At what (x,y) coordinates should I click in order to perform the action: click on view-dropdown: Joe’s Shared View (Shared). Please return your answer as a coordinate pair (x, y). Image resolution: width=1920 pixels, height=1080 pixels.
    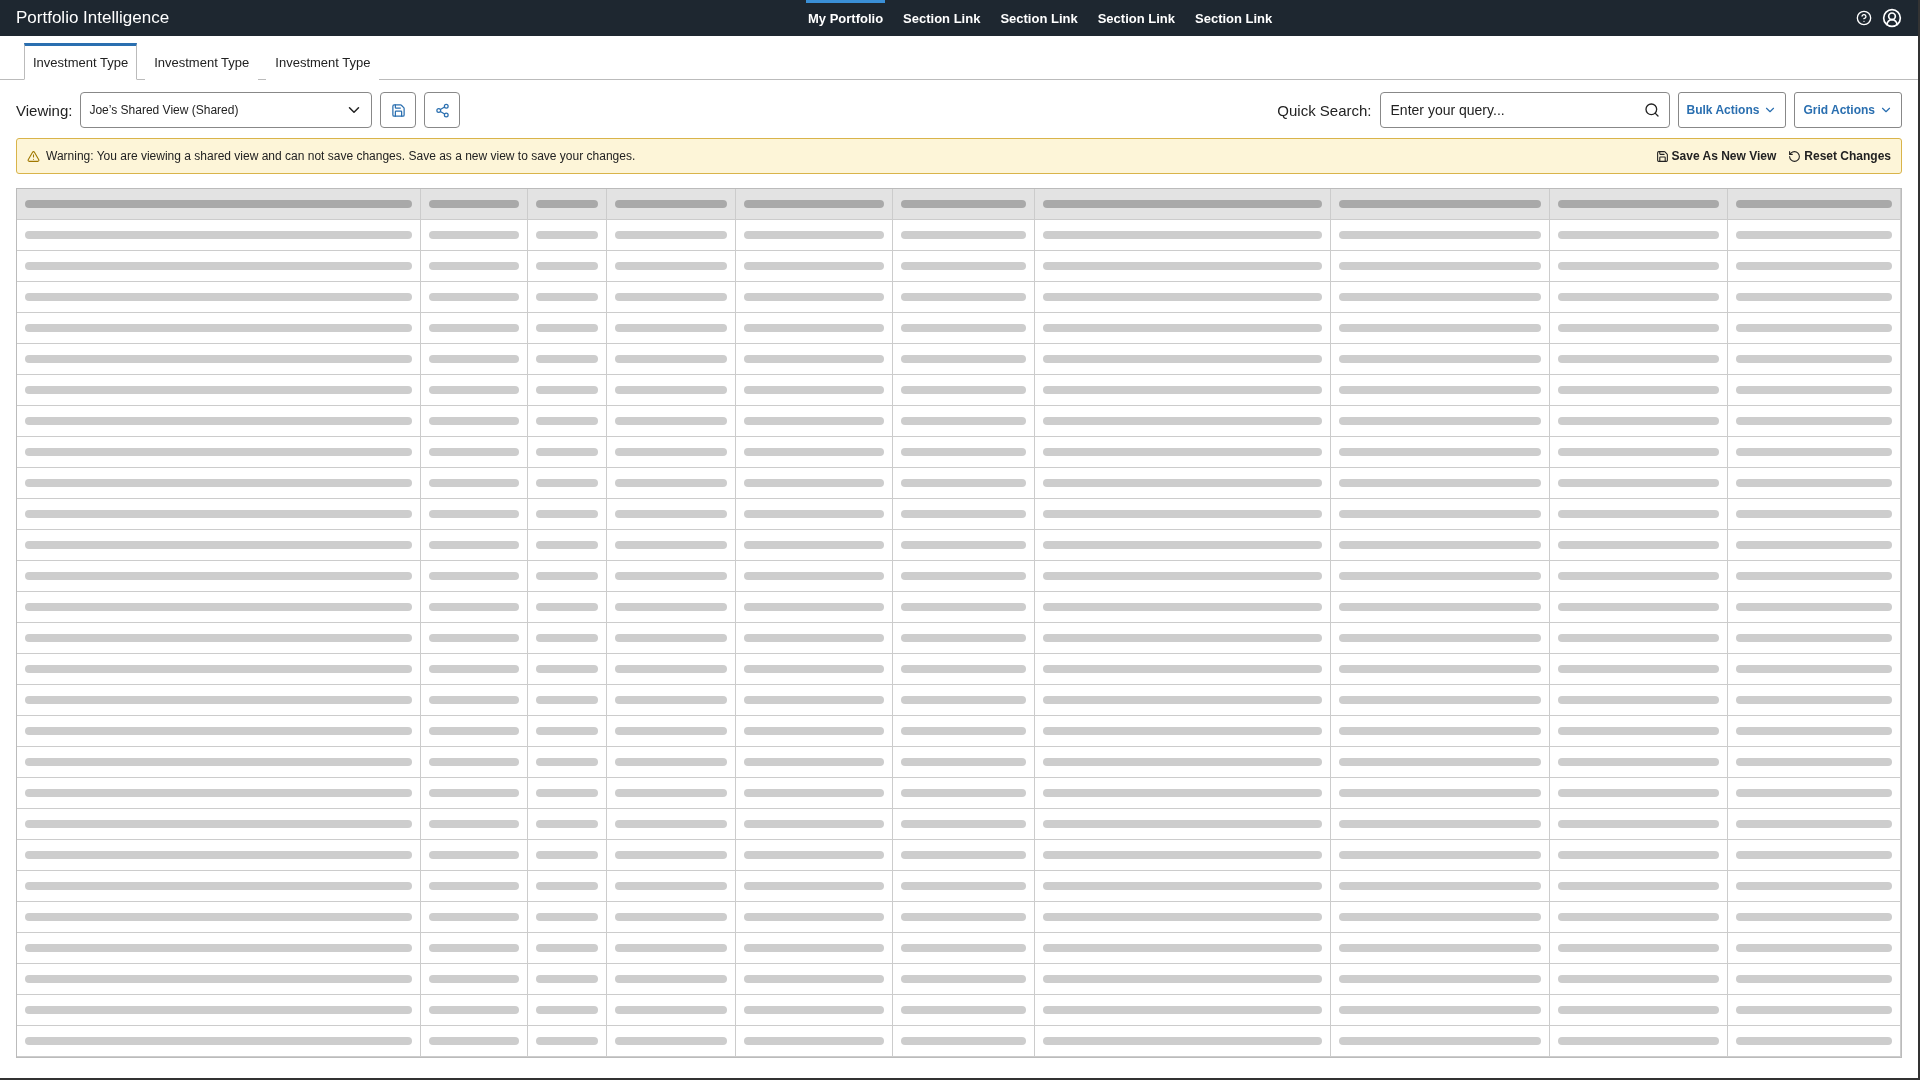
    Looking at the image, I should click on (226, 110).